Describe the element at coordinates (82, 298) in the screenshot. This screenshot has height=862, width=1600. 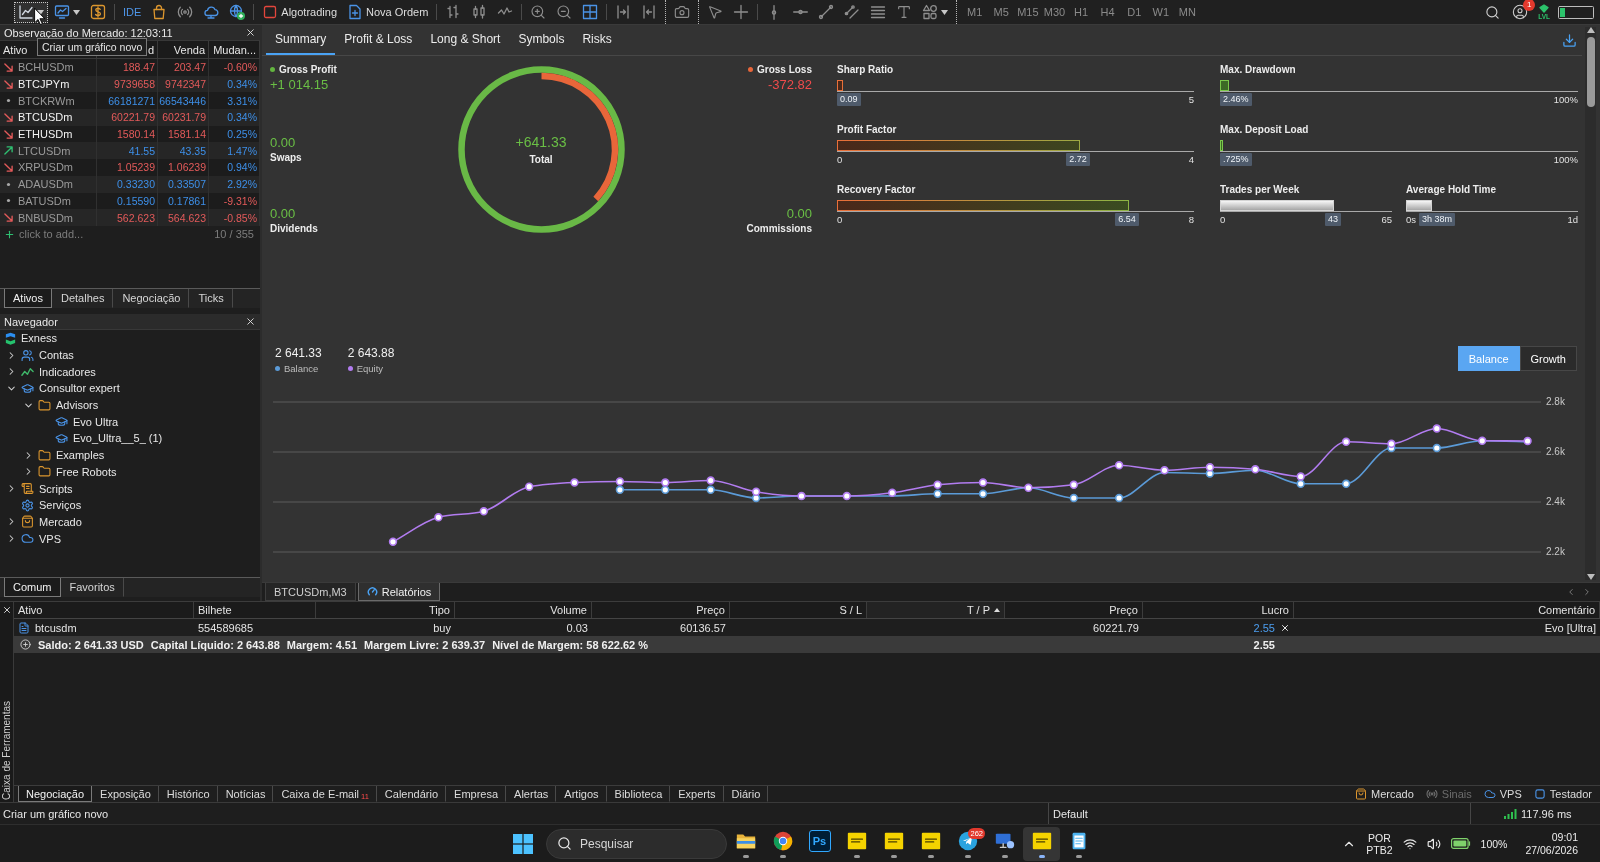
I see `panel-tab: Detalhes` at that location.